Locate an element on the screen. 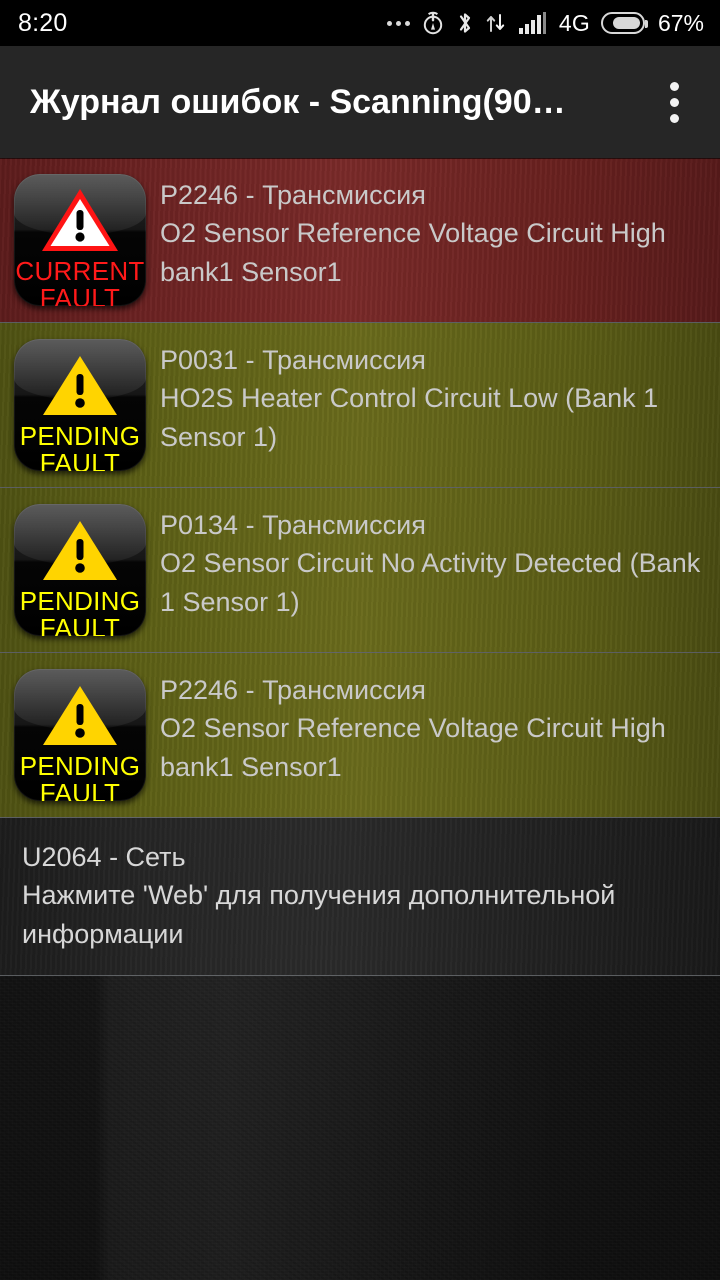 The image size is (720, 1280). status-bar: 8:20 4G 67% is located at coordinates (360, 23).